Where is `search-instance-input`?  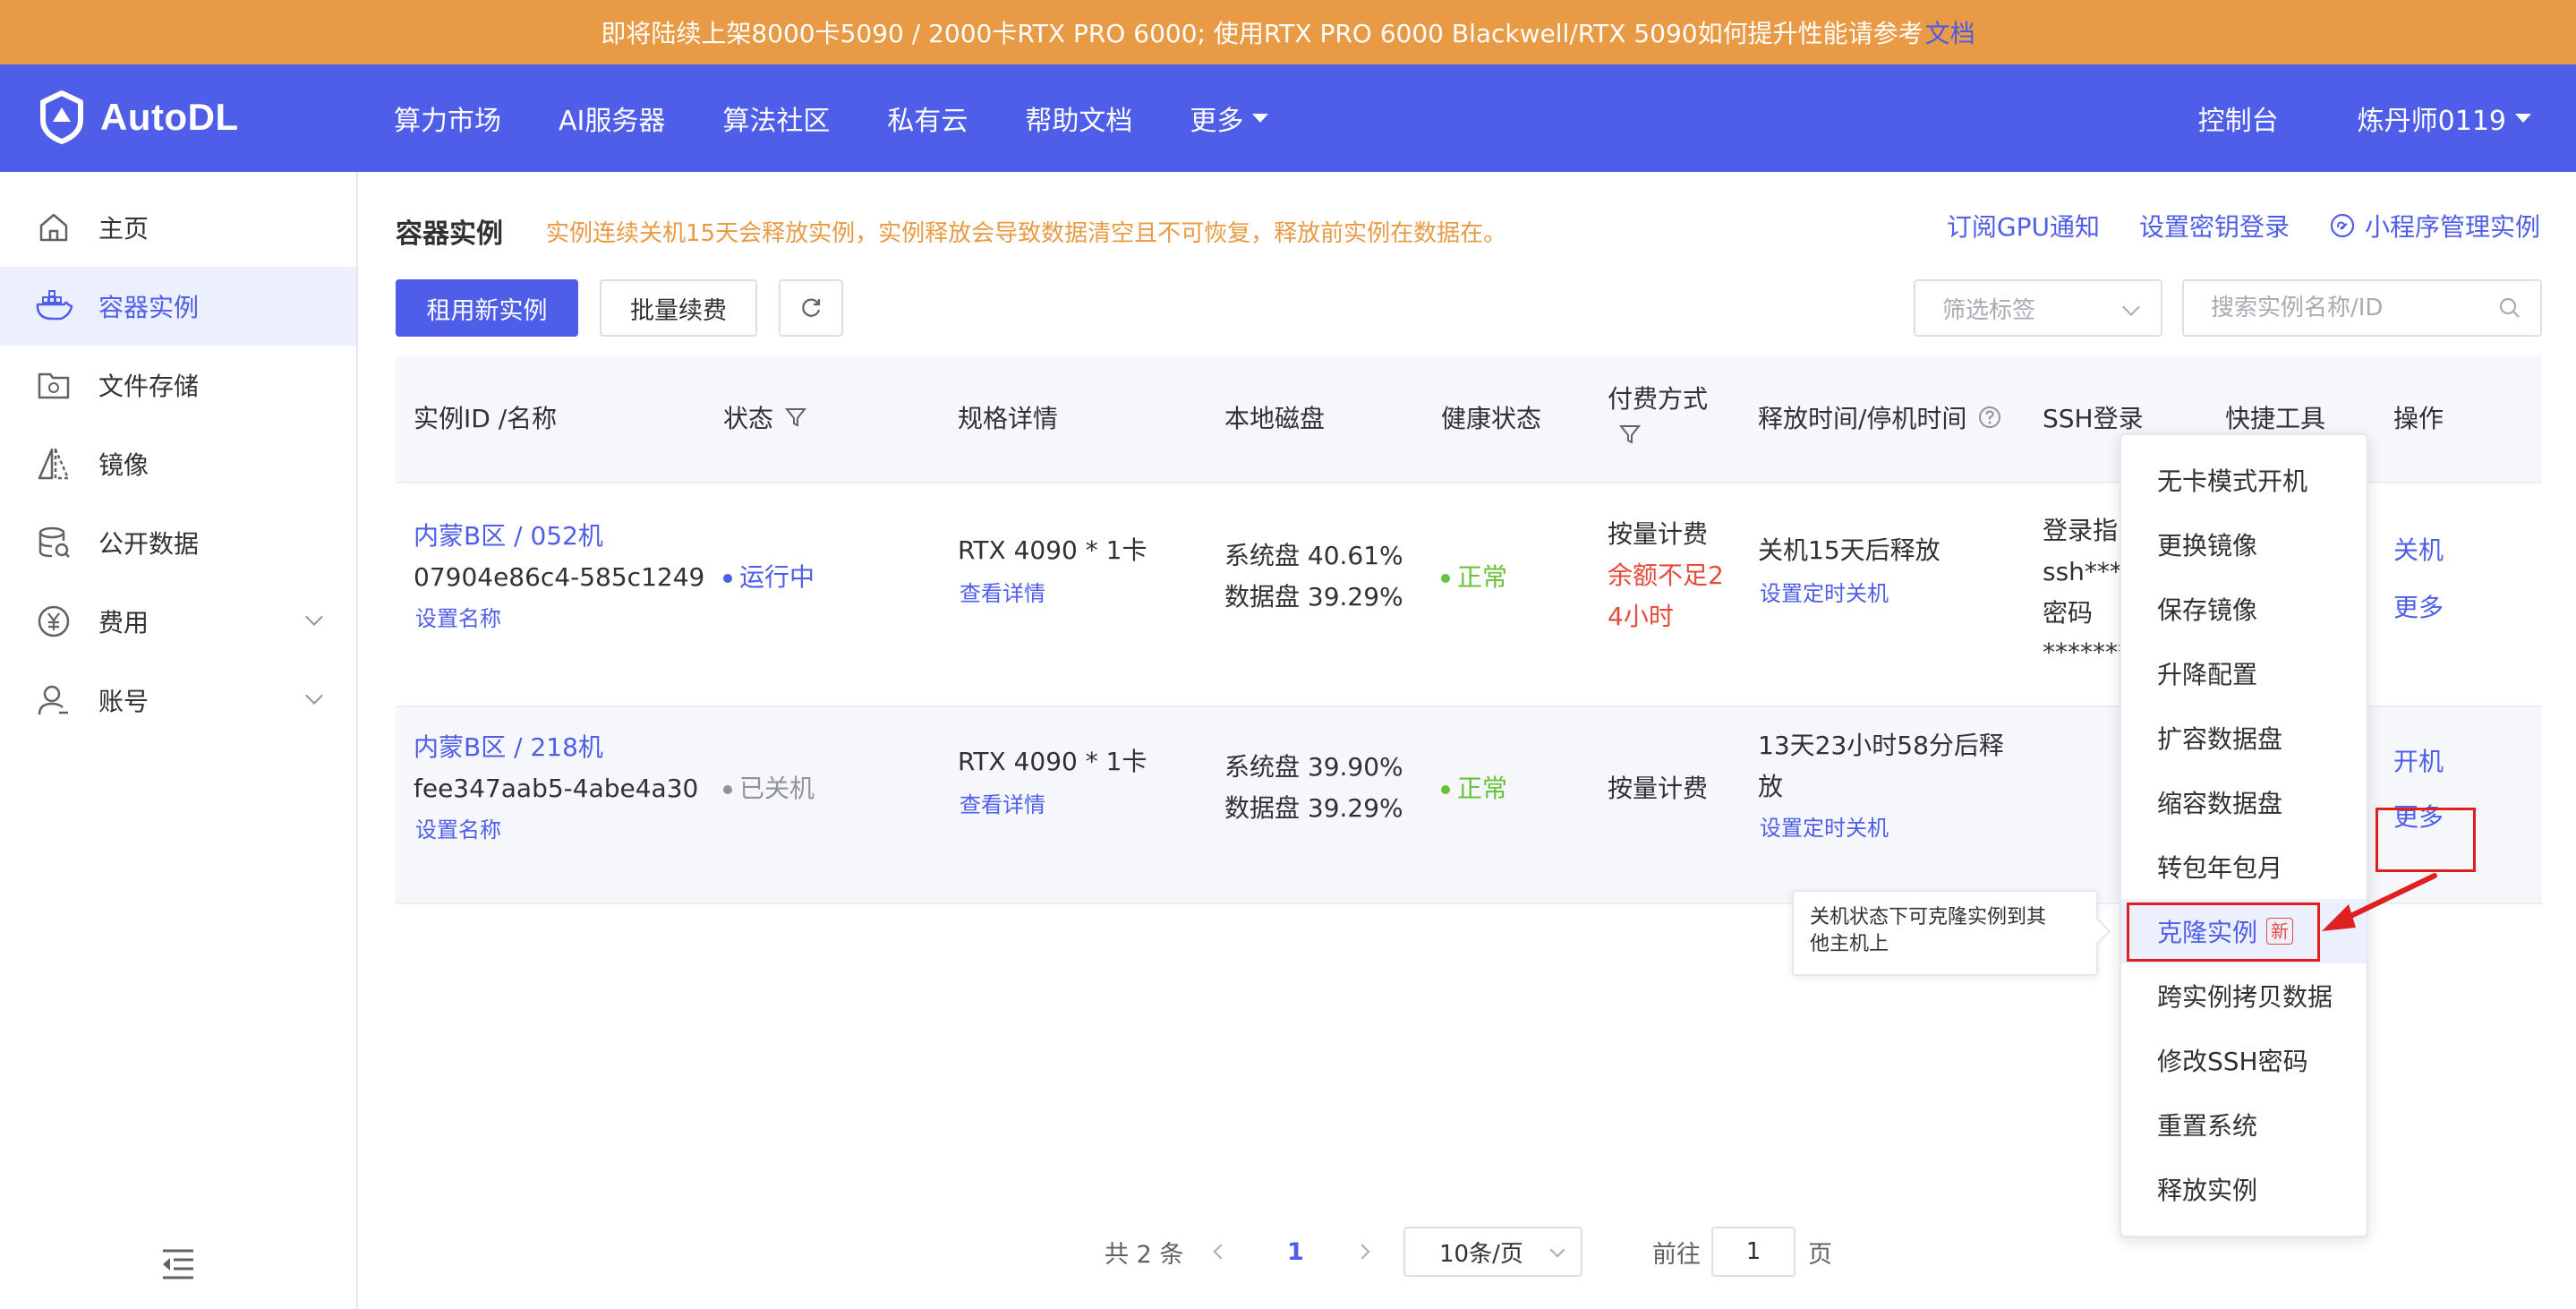 search-instance-input is located at coordinates (2362, 308).